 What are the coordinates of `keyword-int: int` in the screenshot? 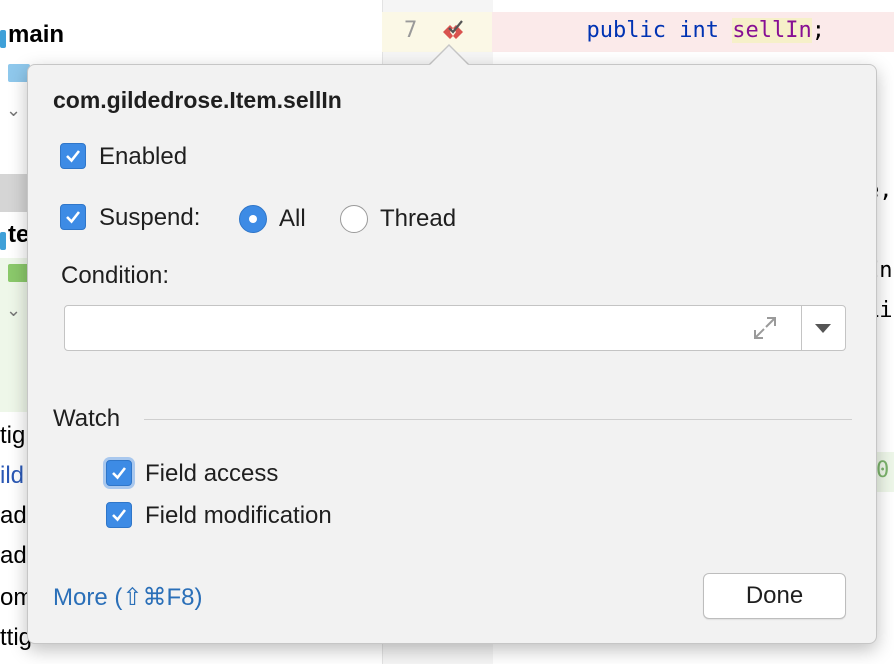 It's located at (699, 30).